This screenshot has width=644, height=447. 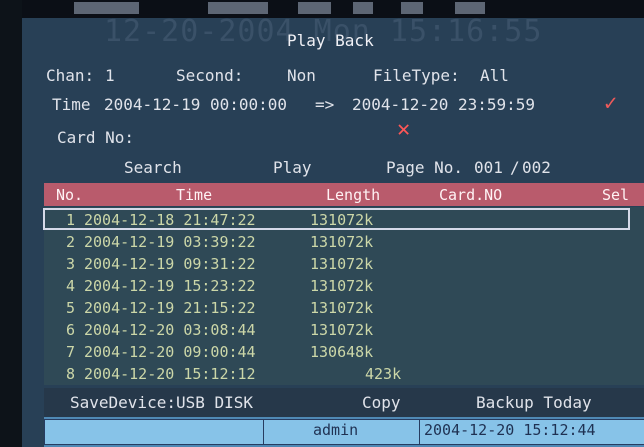 What do you see at coordinates (71, 242) in the screenshot?
I see `row-no: 2` at bounding box center [71, 242].